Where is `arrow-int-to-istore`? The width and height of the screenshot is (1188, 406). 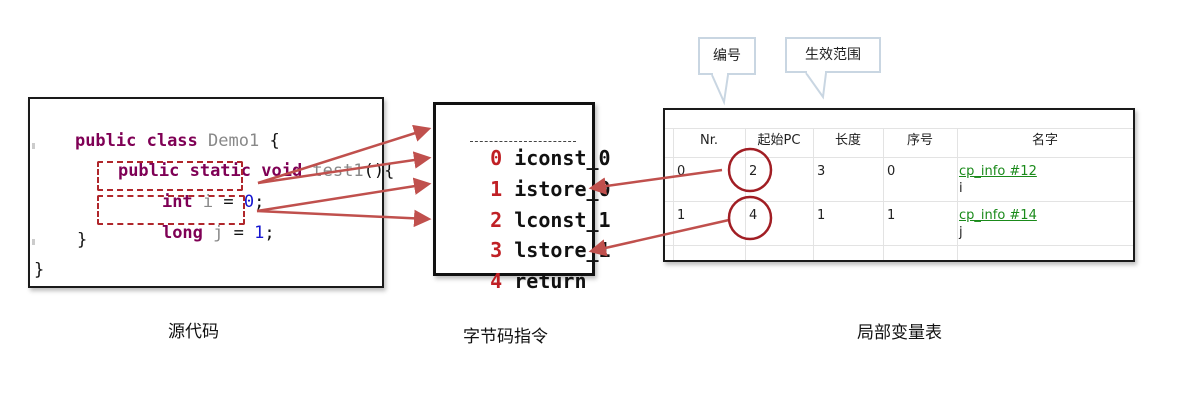 arrow-int-to-istore is located at coordinates (344, 168).